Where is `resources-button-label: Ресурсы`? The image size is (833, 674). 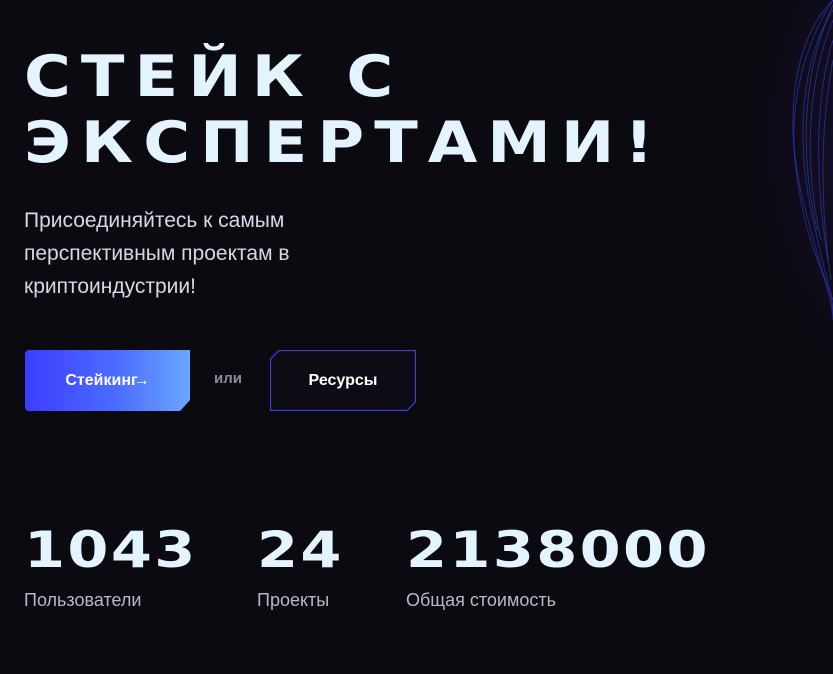 resources-button-label: Ресурсы is located at coordinates (343, 380).